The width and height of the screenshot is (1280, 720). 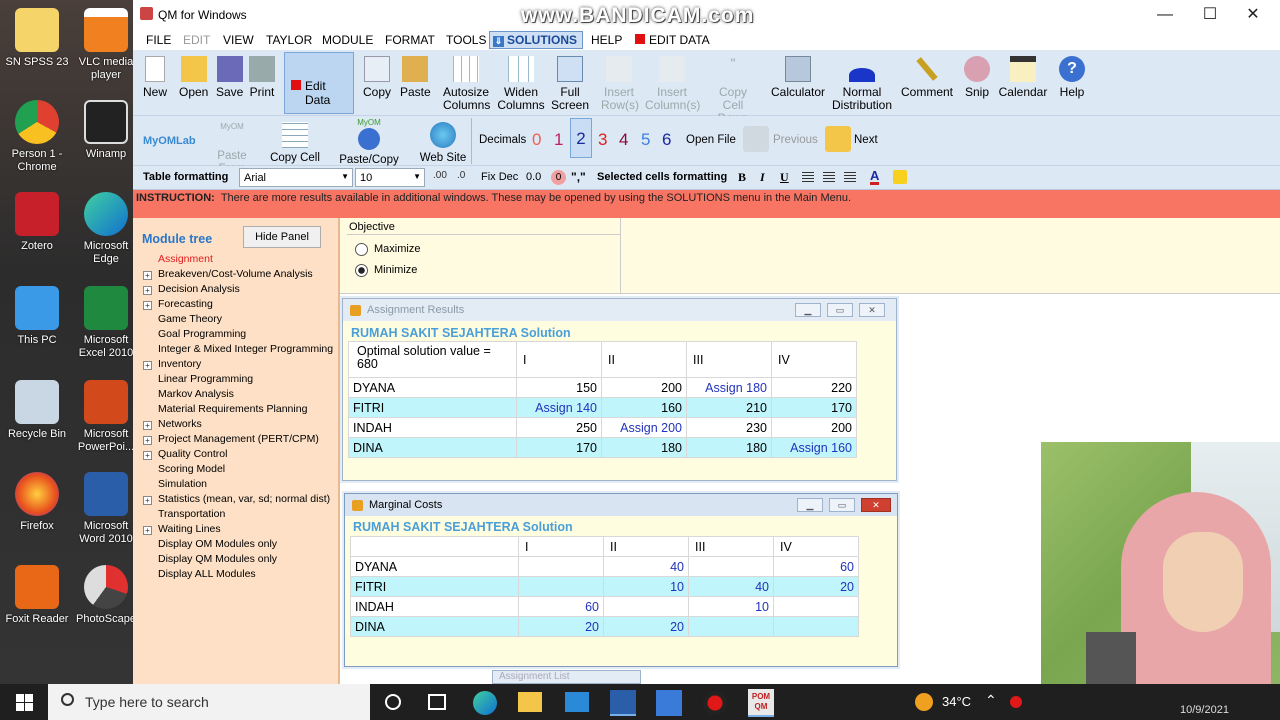 What do you see at coordinates (182, 484) in the screenshot?
I see `module-tree-item: Simulation` at bounding box center [182, 484].